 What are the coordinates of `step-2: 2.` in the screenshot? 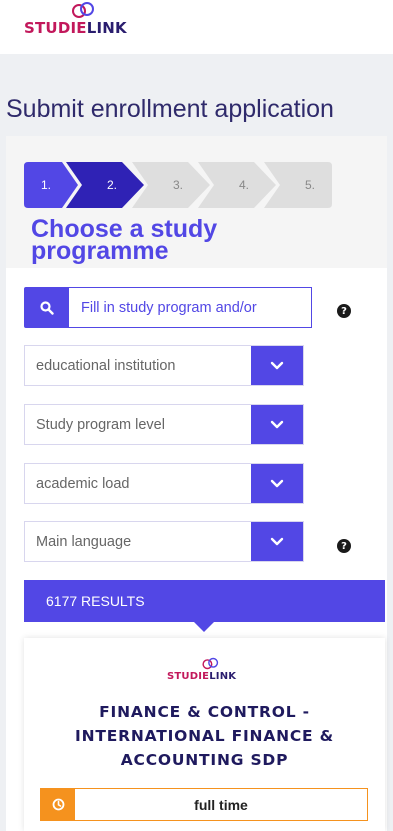 It's located at (112, 185).